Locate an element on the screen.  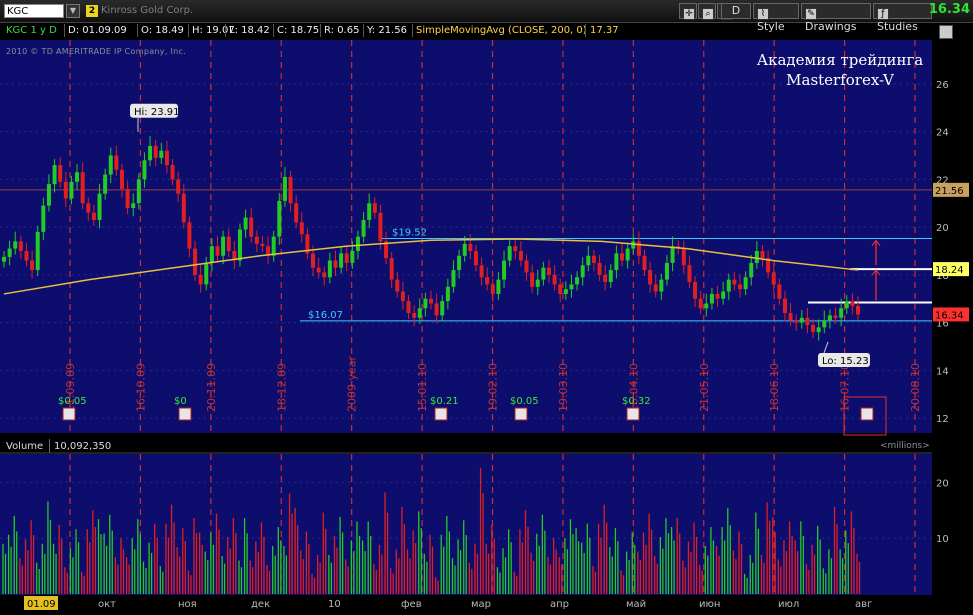
date-marker-label: 18.06.10 is located at coordinates (774, 387).